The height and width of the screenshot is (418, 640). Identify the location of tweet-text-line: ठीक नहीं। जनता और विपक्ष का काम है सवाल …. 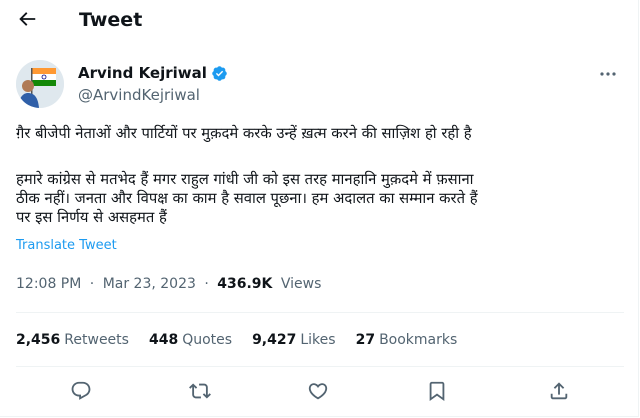
(247, 198).